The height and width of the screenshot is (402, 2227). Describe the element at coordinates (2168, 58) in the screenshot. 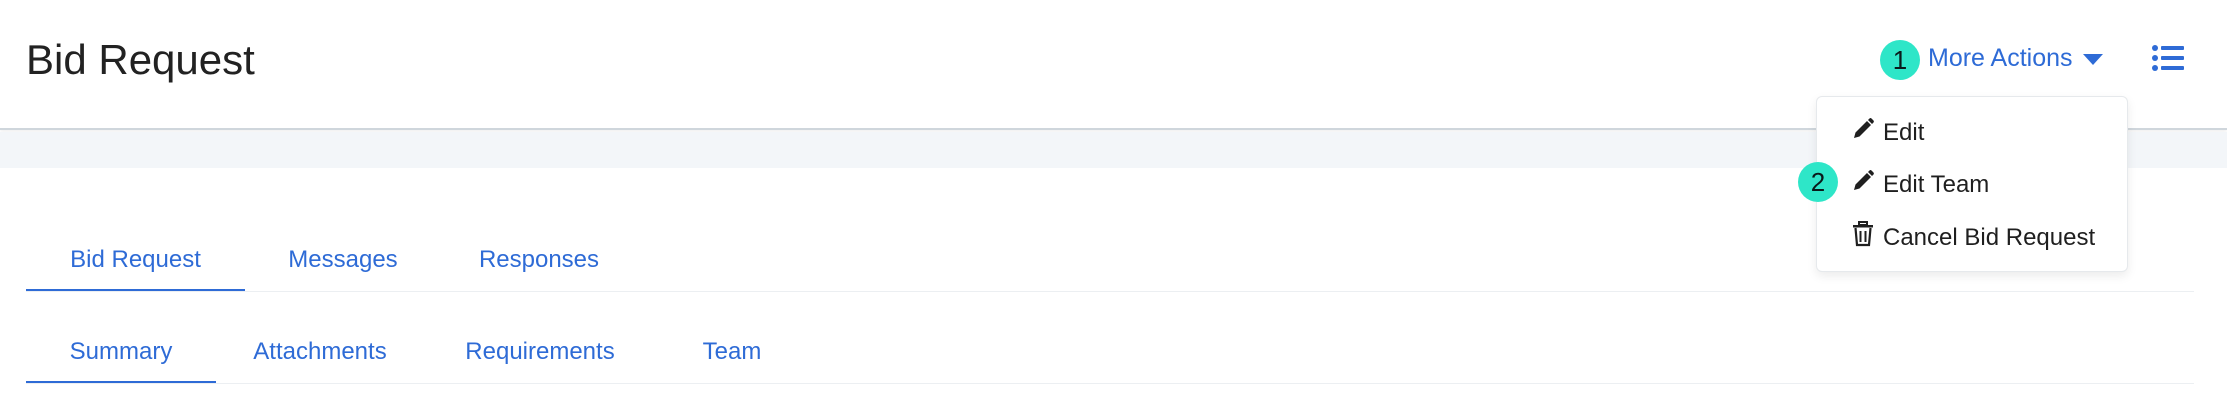

I see `list-icon` at that location.